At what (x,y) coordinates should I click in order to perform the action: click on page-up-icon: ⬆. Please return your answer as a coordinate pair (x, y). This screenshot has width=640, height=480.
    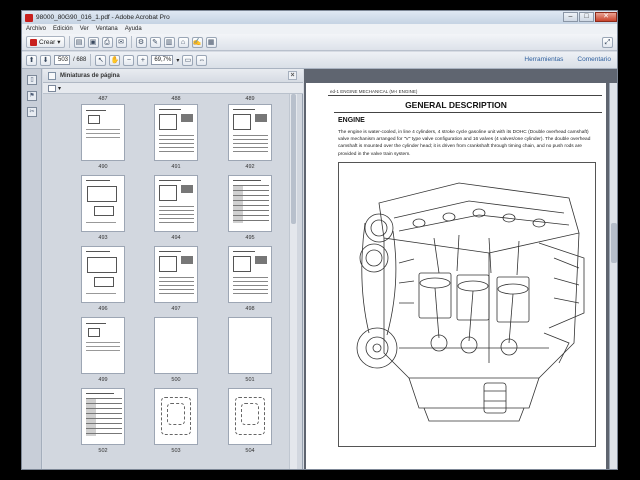
    Looking at the image, I should click on (31, 60).